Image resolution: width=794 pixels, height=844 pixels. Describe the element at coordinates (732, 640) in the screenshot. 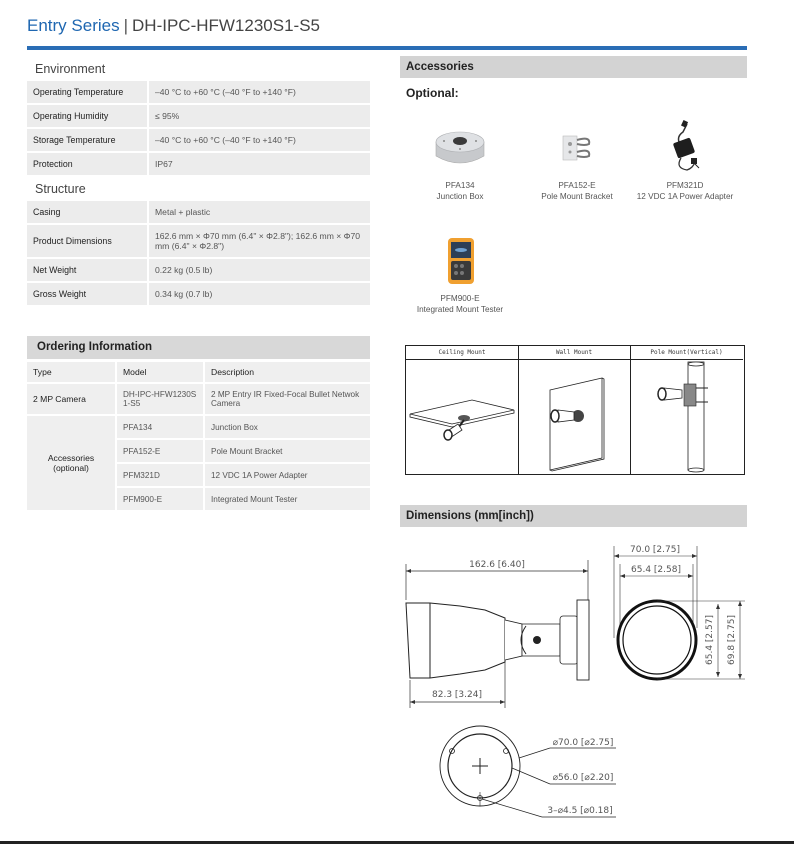

I see `dim-front-outer-height: 69.8 [2.75]` at that location.